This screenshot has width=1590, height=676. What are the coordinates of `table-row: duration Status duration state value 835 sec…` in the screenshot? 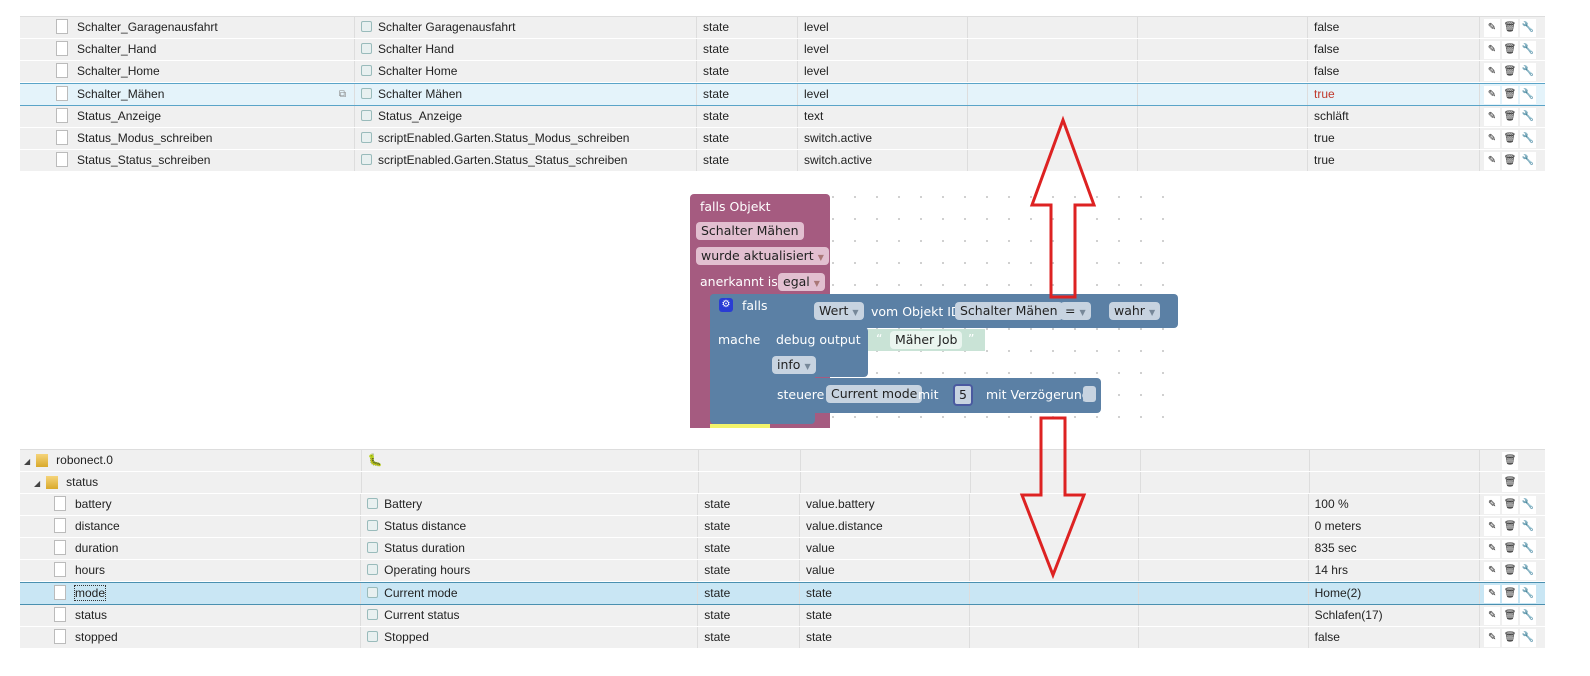 It's located at (782, 549).